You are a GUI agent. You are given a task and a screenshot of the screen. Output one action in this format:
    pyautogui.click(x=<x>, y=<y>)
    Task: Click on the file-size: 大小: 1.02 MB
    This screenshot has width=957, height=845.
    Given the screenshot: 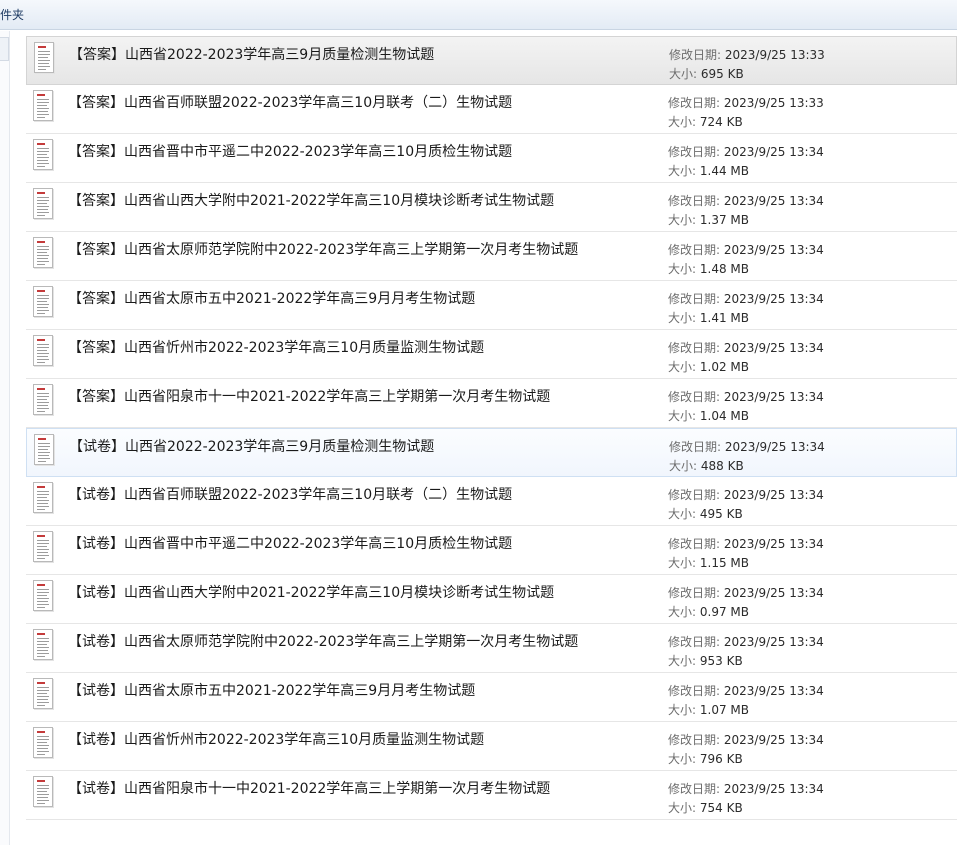 What is the action you would take?
    pyautogui.click(x=708, y=366)
    